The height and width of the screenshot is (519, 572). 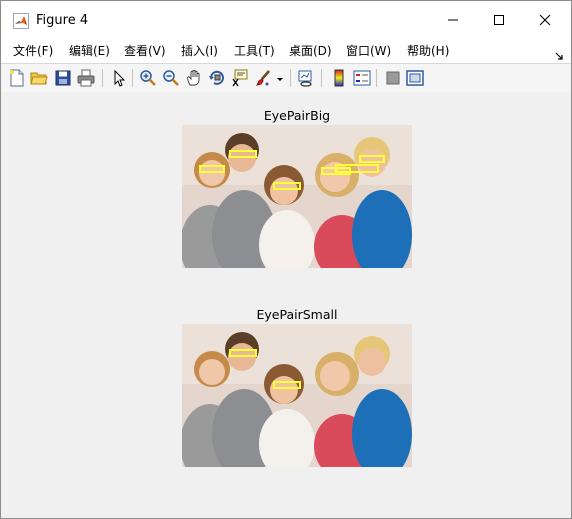 I want to click on menu-help: 帮助(H), so click(x=428, y=51).